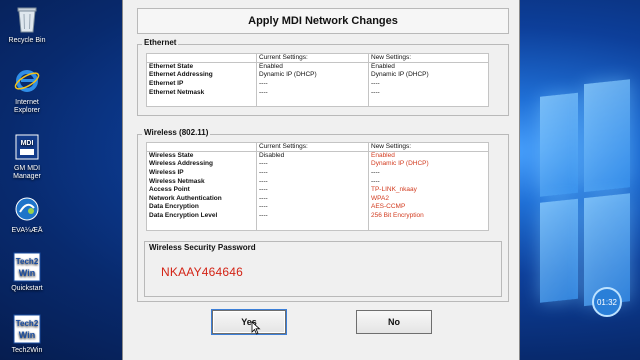 Image resolution: width=640 pixels, height=360 pixels. I want to click on mouse-cursor-icon, so click(256, 328).